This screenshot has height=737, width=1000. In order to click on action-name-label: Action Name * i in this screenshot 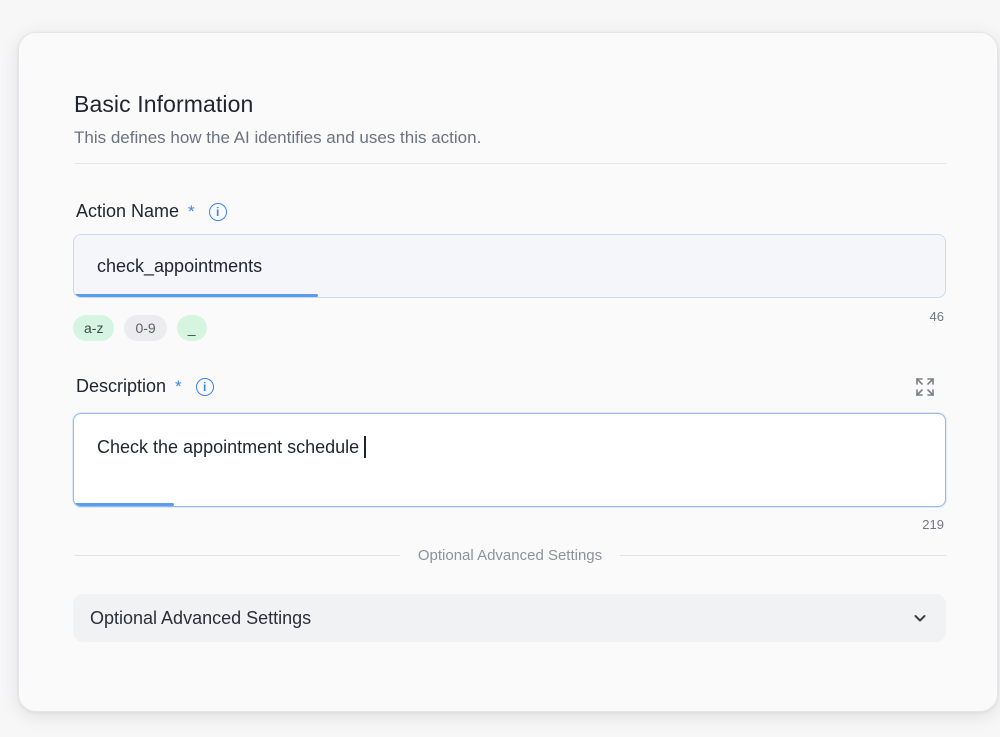, I will do `click(151, 211)`.